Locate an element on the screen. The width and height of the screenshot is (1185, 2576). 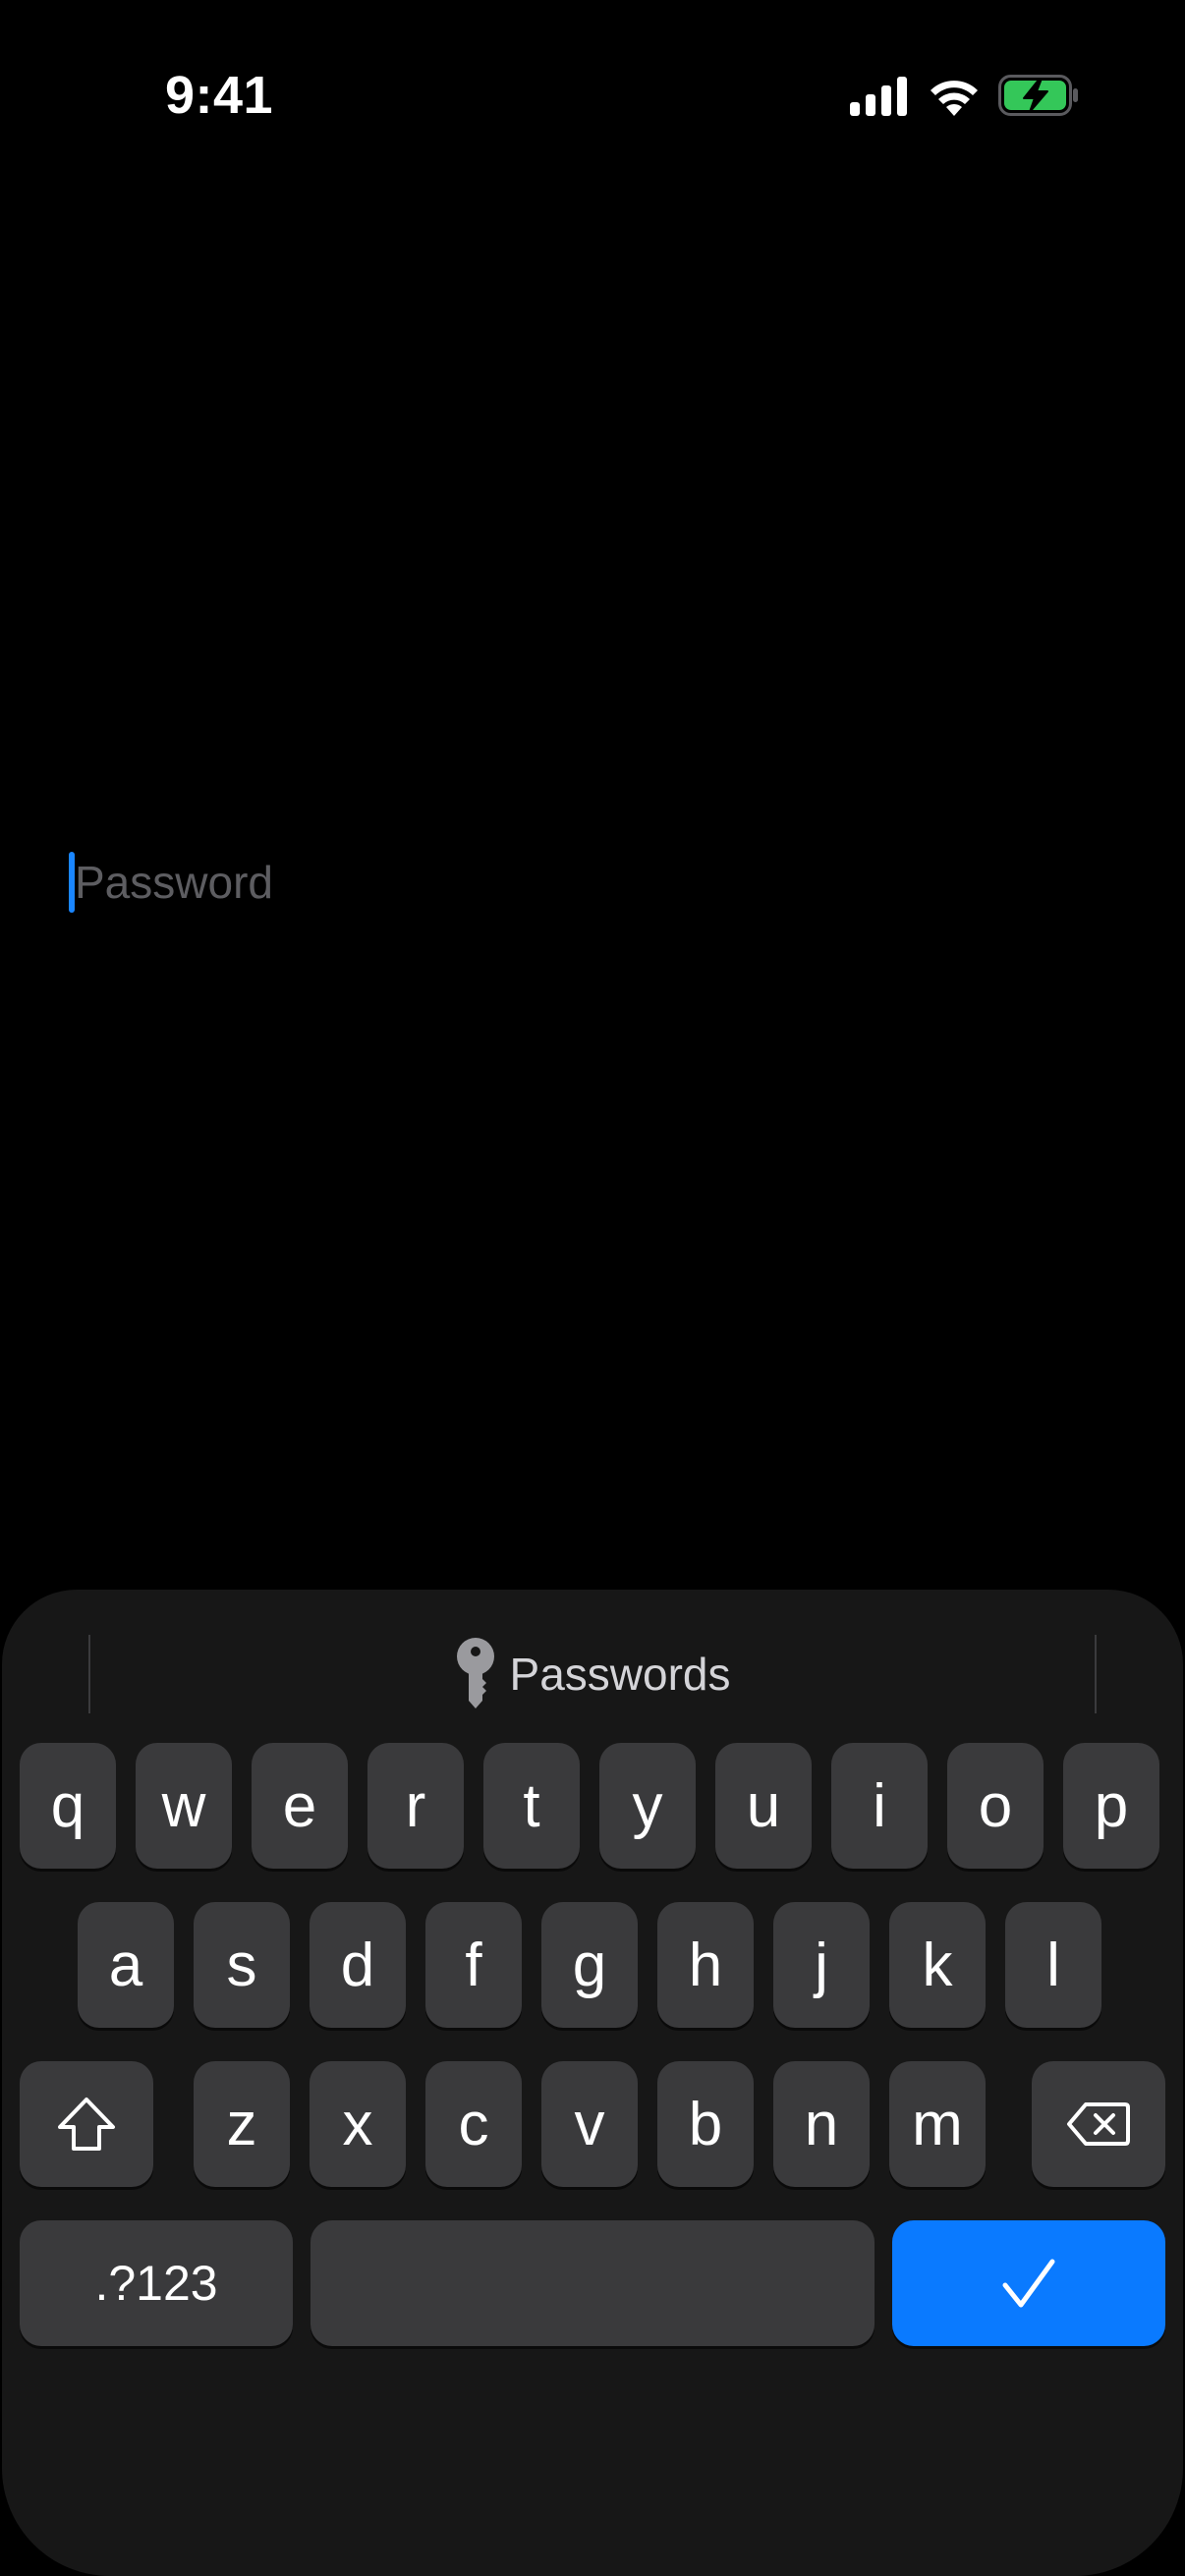
shift-icon is located at coordinates (87, 2124).